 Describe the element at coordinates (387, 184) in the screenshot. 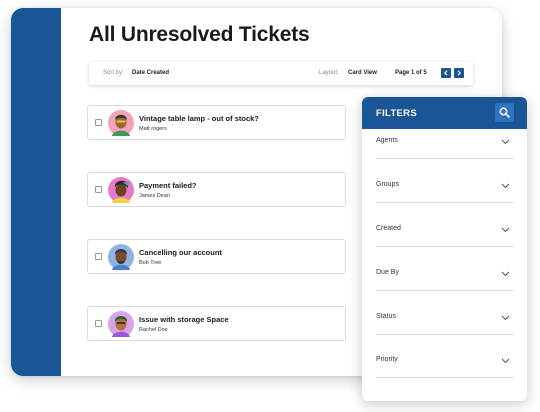

I see `filter-label: Groups` at that location.